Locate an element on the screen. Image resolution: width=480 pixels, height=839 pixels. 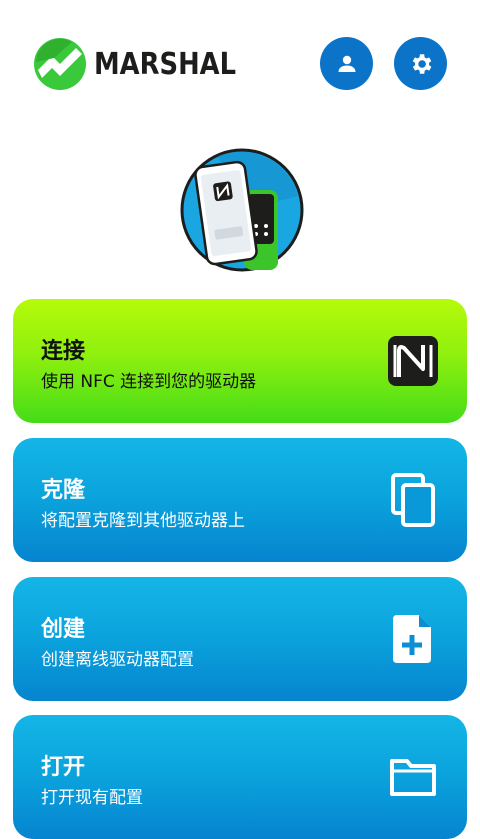
card-title: 打开 is located at coordinates (63, 767).